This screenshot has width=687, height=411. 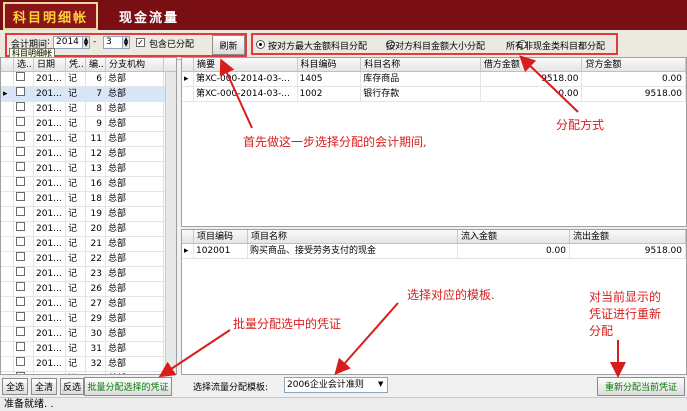 What do you see at coordinates (236, 93) in the screenshot?
I see `arrow-to-period` at bounding box center [236, 93].